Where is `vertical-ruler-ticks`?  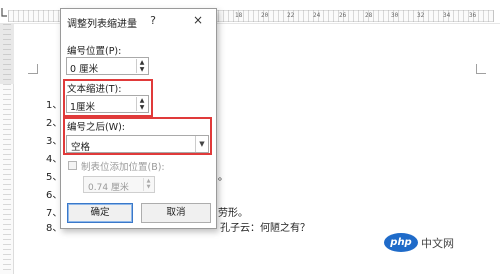
vertical-ruler-ticks is located at coordinates (7, 149).